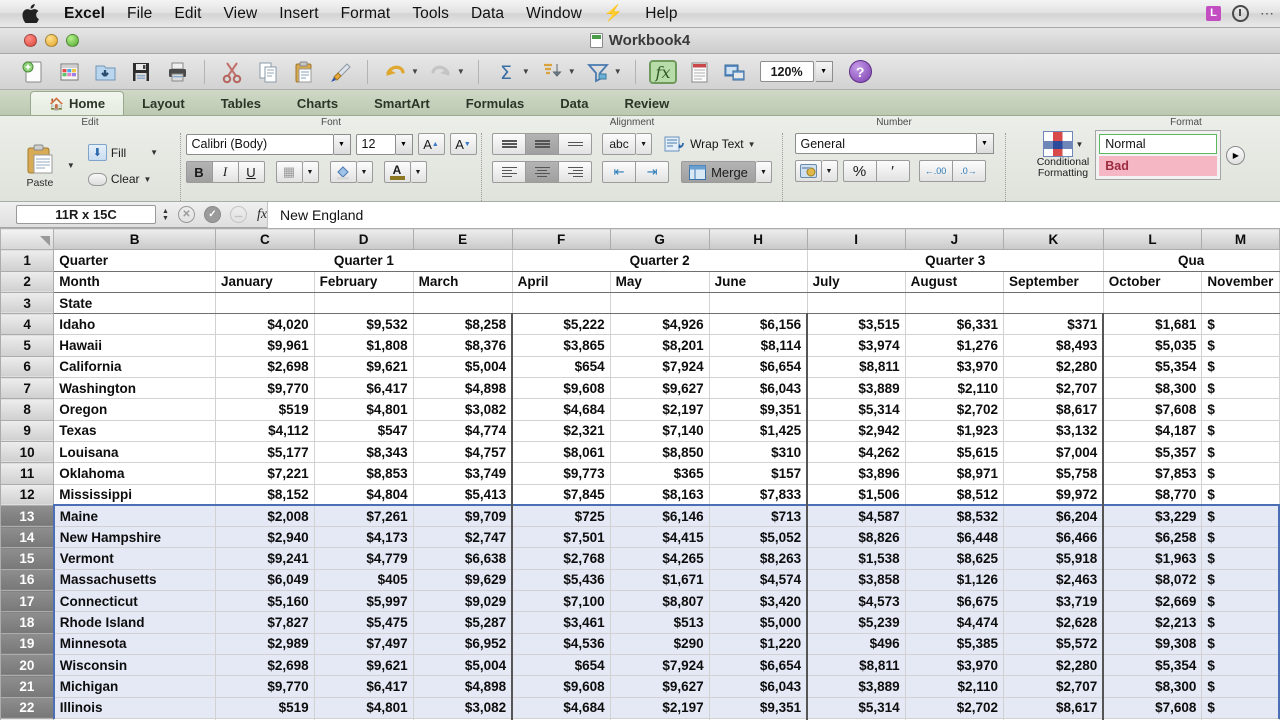 The height and width of the screenshot is (720, 1280). I want to click on cell-G8: $2,197, so click(659, 409).